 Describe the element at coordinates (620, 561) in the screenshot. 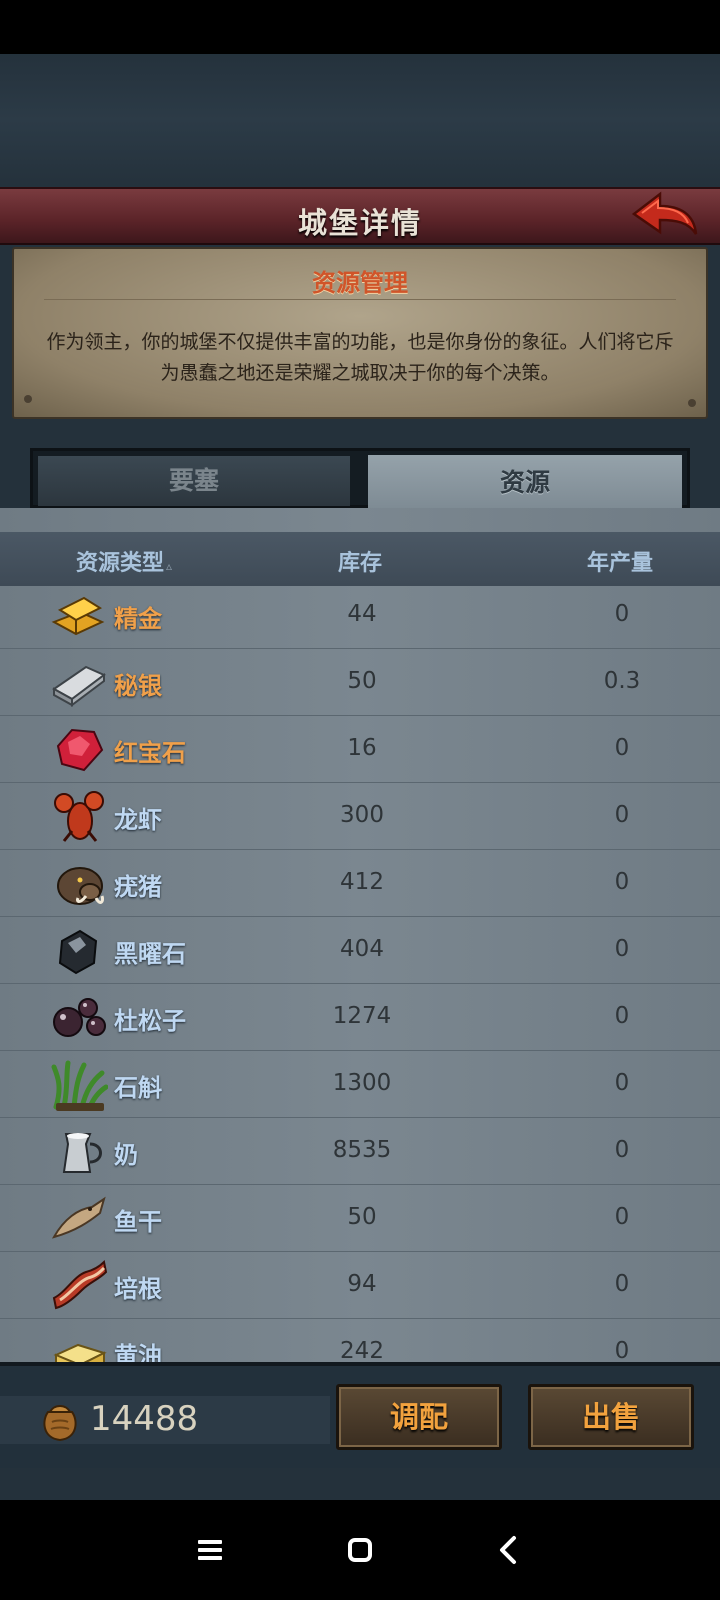

I see `column-header-yearly: 年产量` at that location.